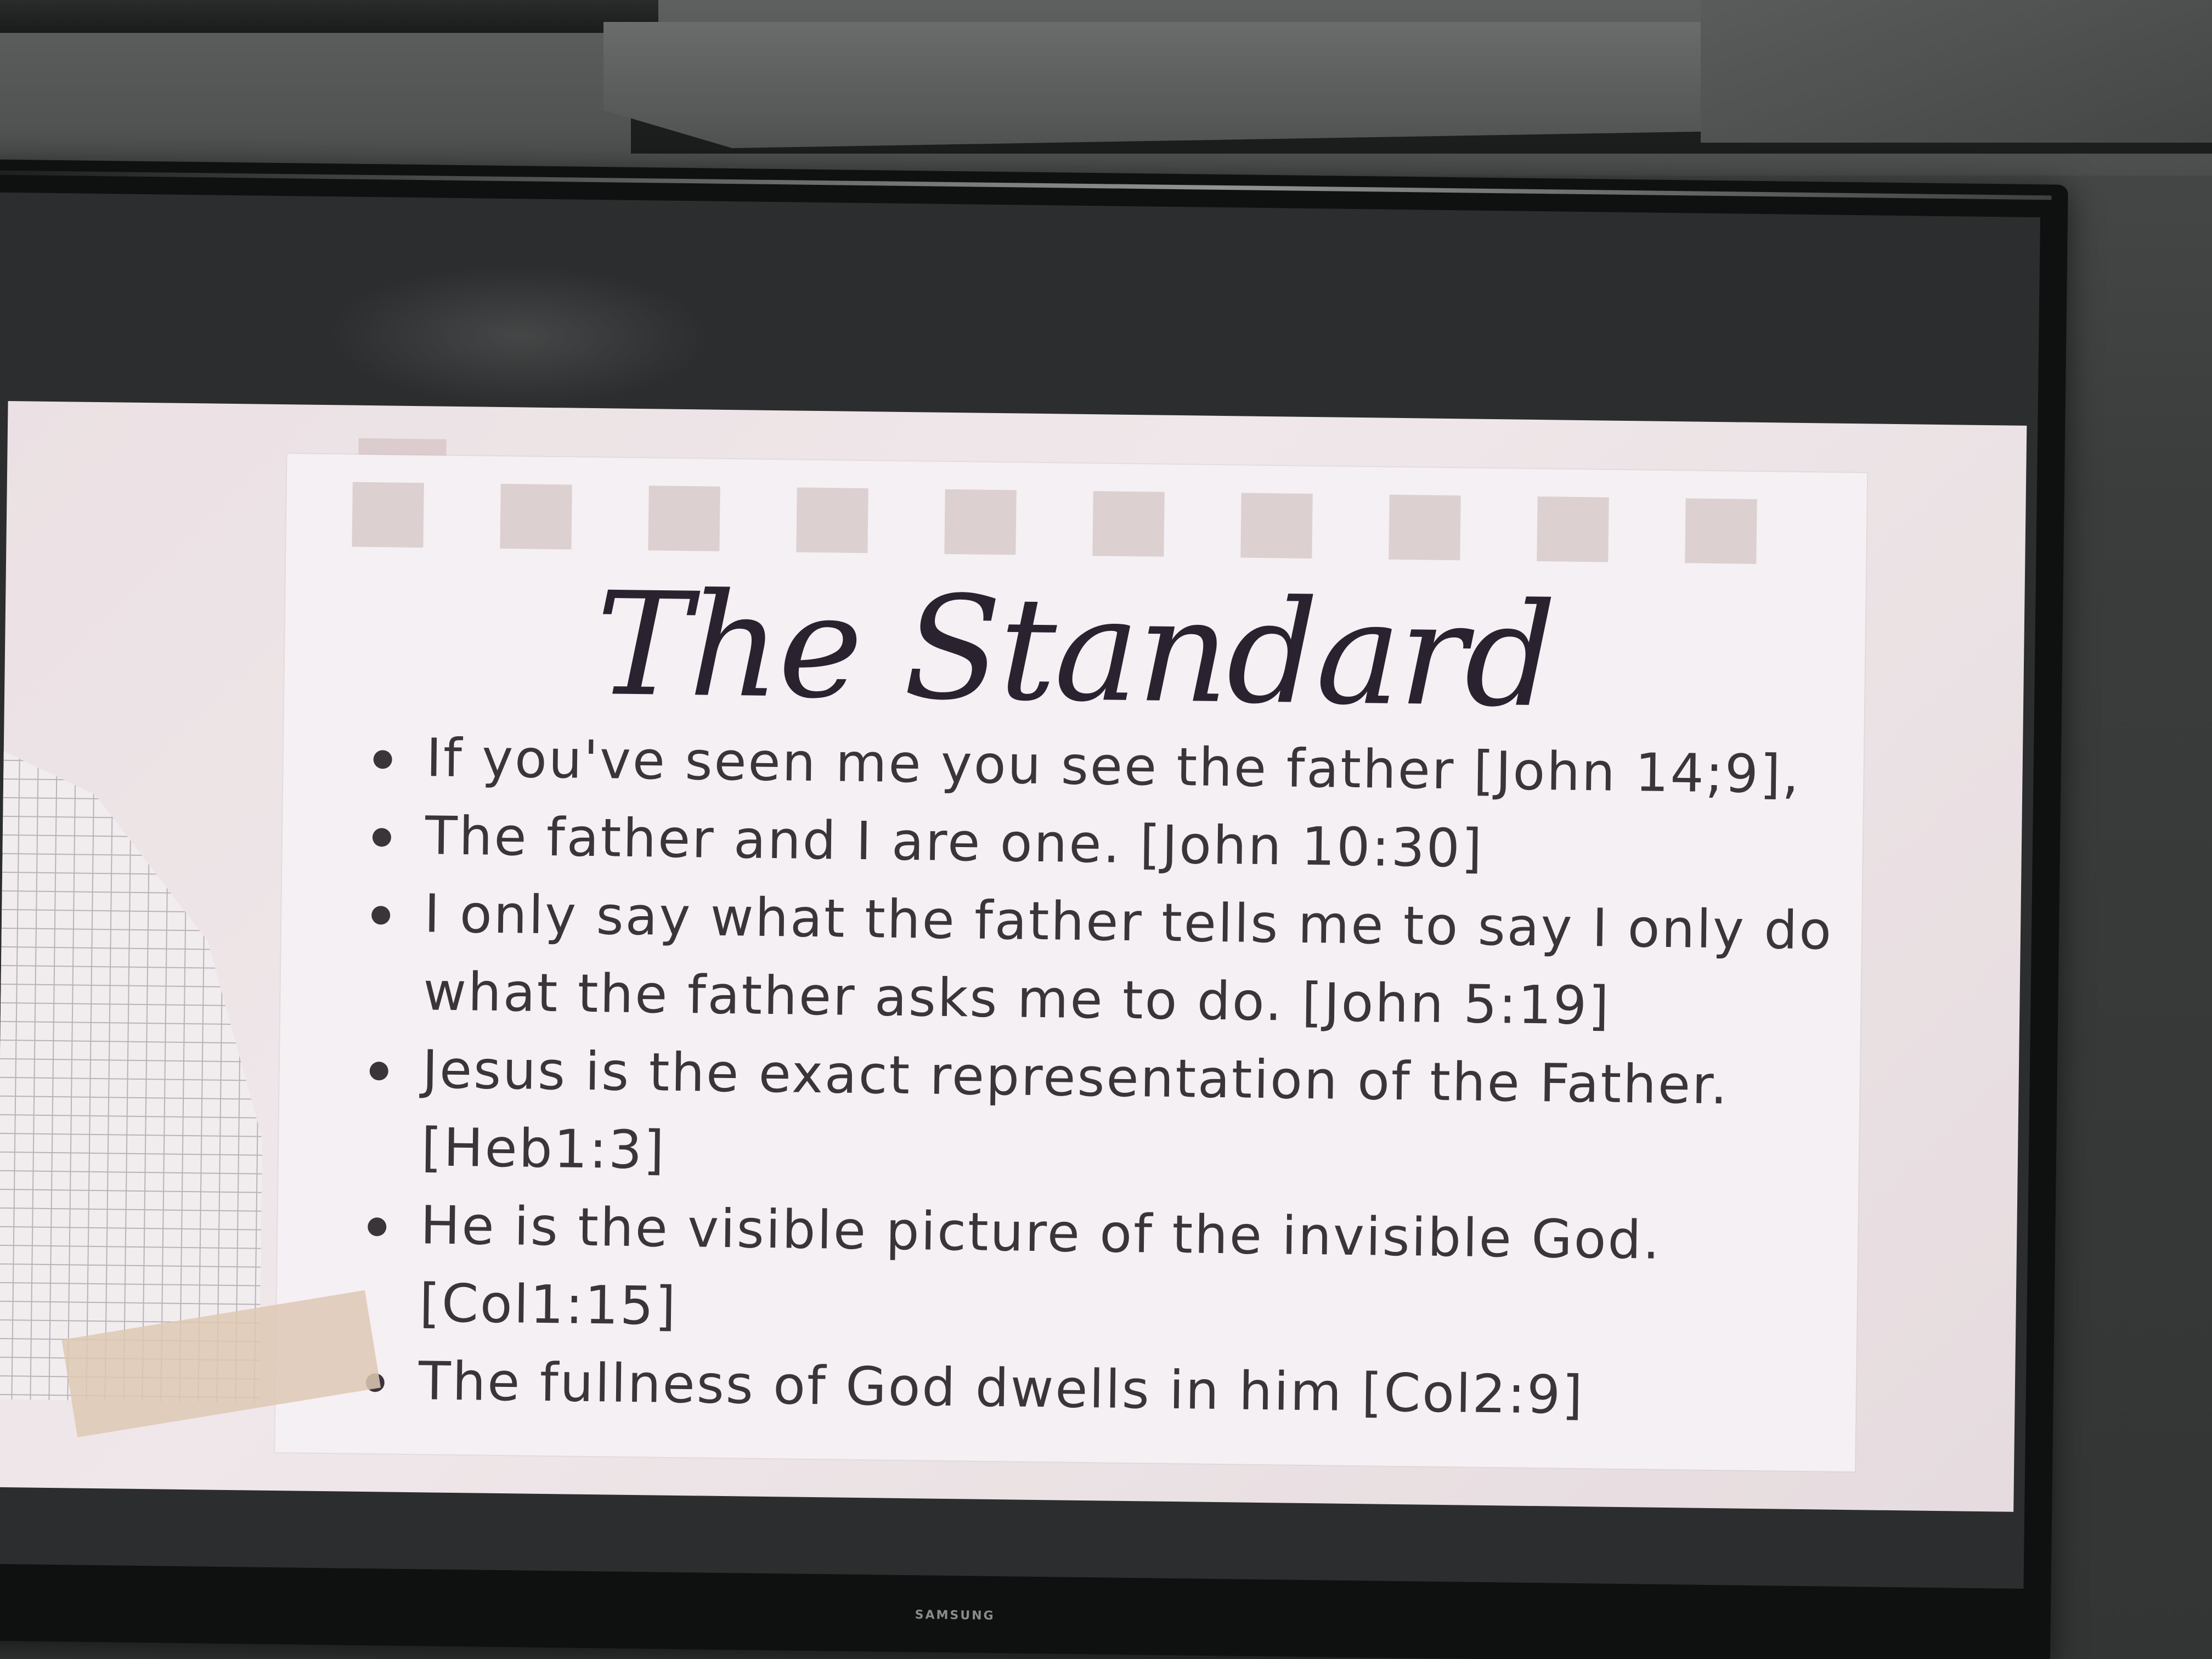 The height and width of the screenshot is (1659, 2212). I want to click on ceiling-panel, so click(1957, 71).